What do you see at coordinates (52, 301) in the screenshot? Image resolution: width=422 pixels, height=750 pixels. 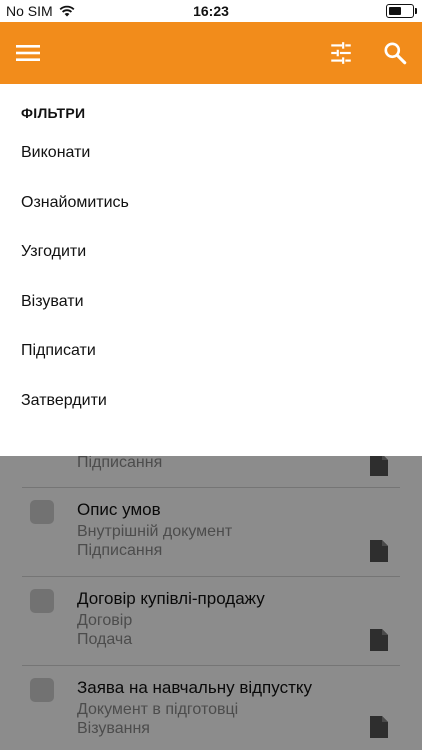 I see `filter-item-label: Візувати` at bounding box center [52, 301].